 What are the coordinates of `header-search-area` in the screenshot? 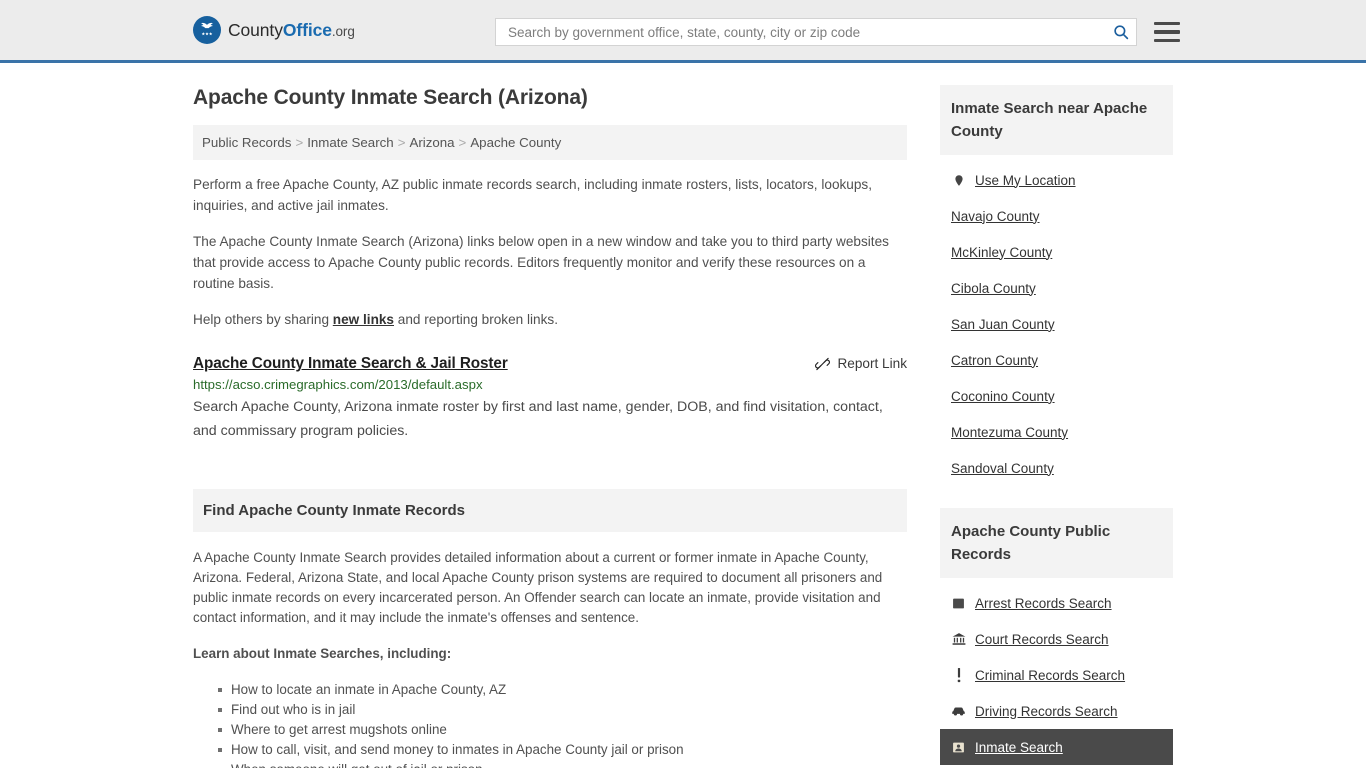 It's located at (837, 32).